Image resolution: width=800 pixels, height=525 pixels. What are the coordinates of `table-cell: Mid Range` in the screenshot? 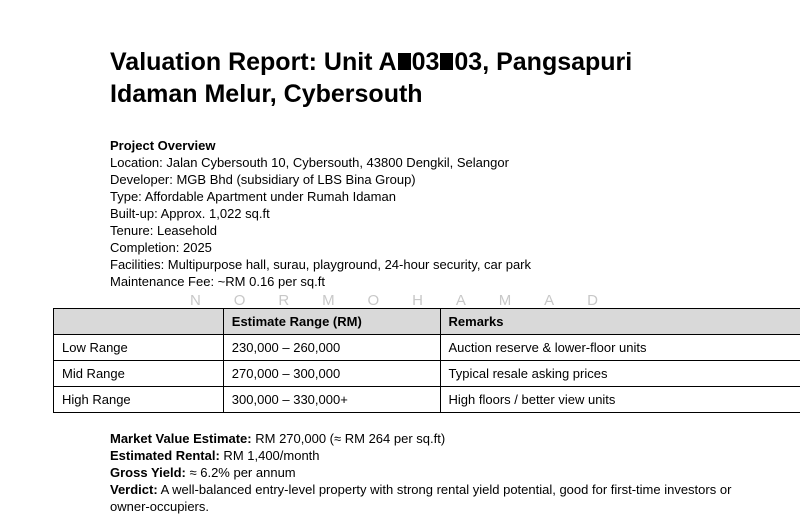 It's located at (138, 373).